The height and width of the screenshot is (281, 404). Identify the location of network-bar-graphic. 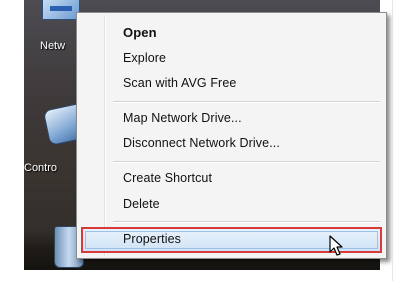
(61, 8).